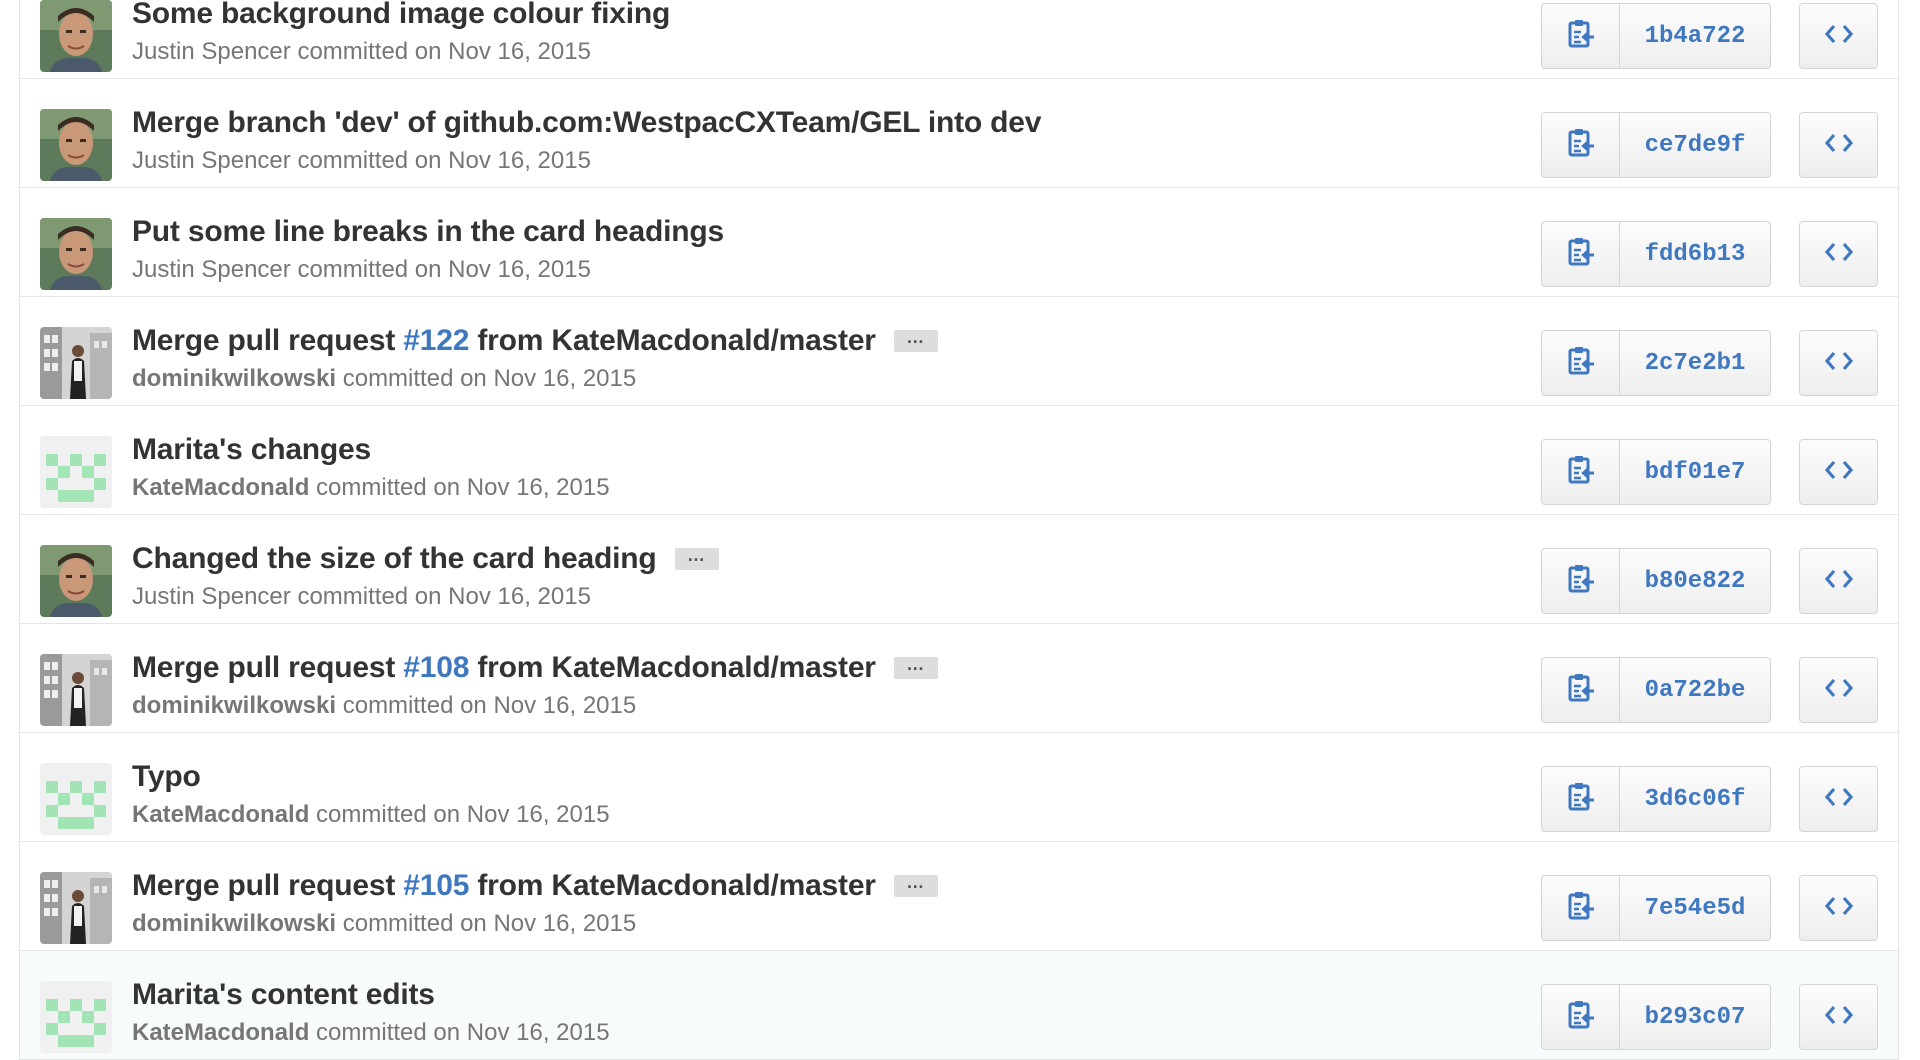 This screenshot has height=1060, width=1920. Describe the element at coordinates (436, 340) in the screenshot. I see `pull-request-link: #122` at that location.